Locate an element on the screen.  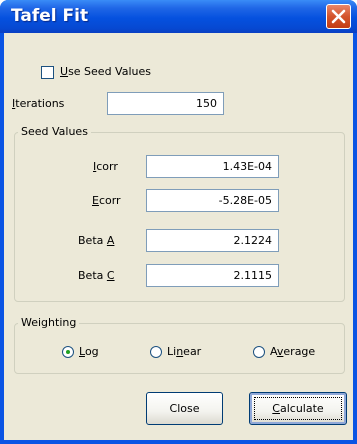
close-button: Close is located at coordinates (184, 408).